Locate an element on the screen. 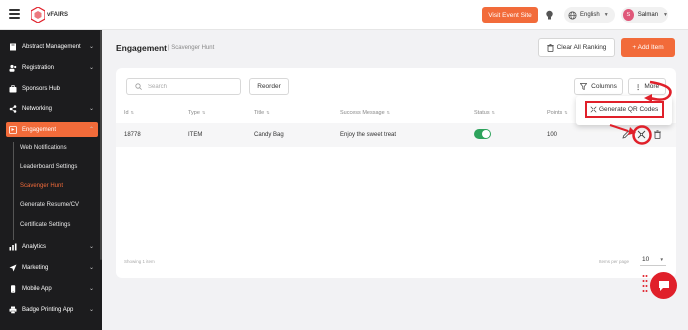 Image resolution: width=688 pixels, height=330 pixels. column-header-status: Status ⇅ is located at coordinates (484, 113).